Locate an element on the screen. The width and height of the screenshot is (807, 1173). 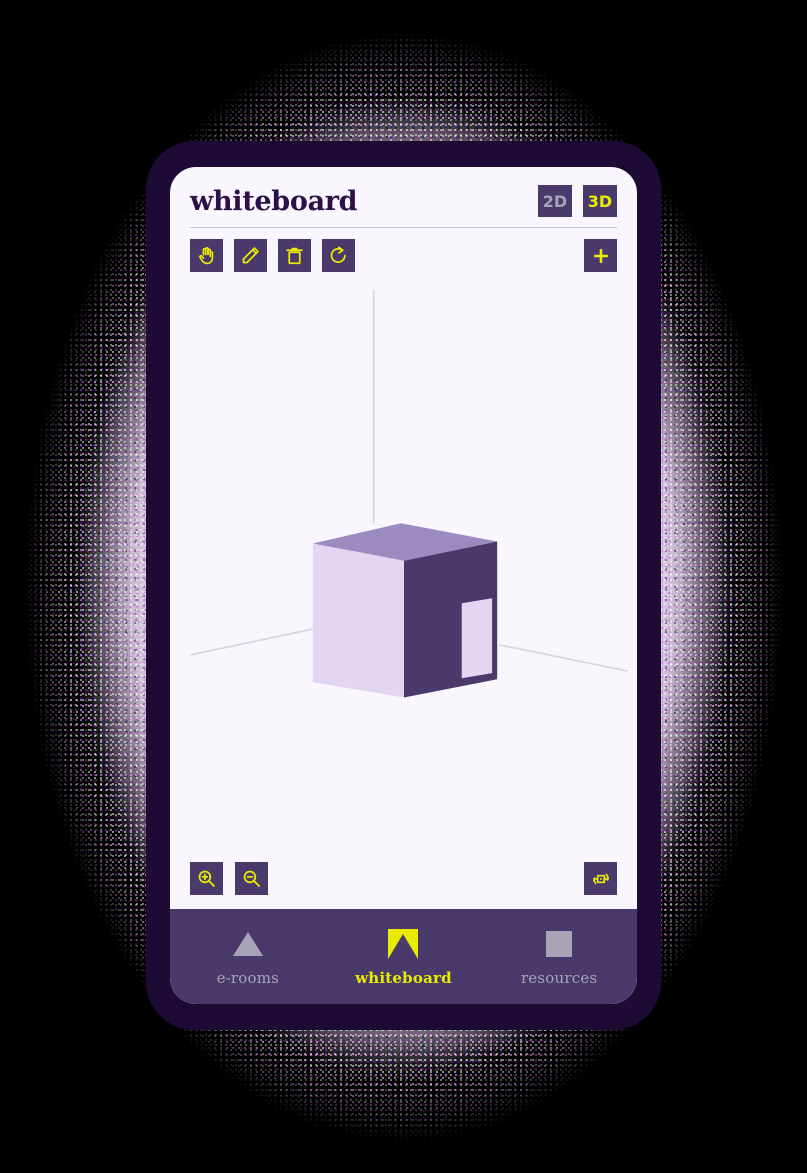
pan-hand-tool-button is located at coordinates (206, 255).